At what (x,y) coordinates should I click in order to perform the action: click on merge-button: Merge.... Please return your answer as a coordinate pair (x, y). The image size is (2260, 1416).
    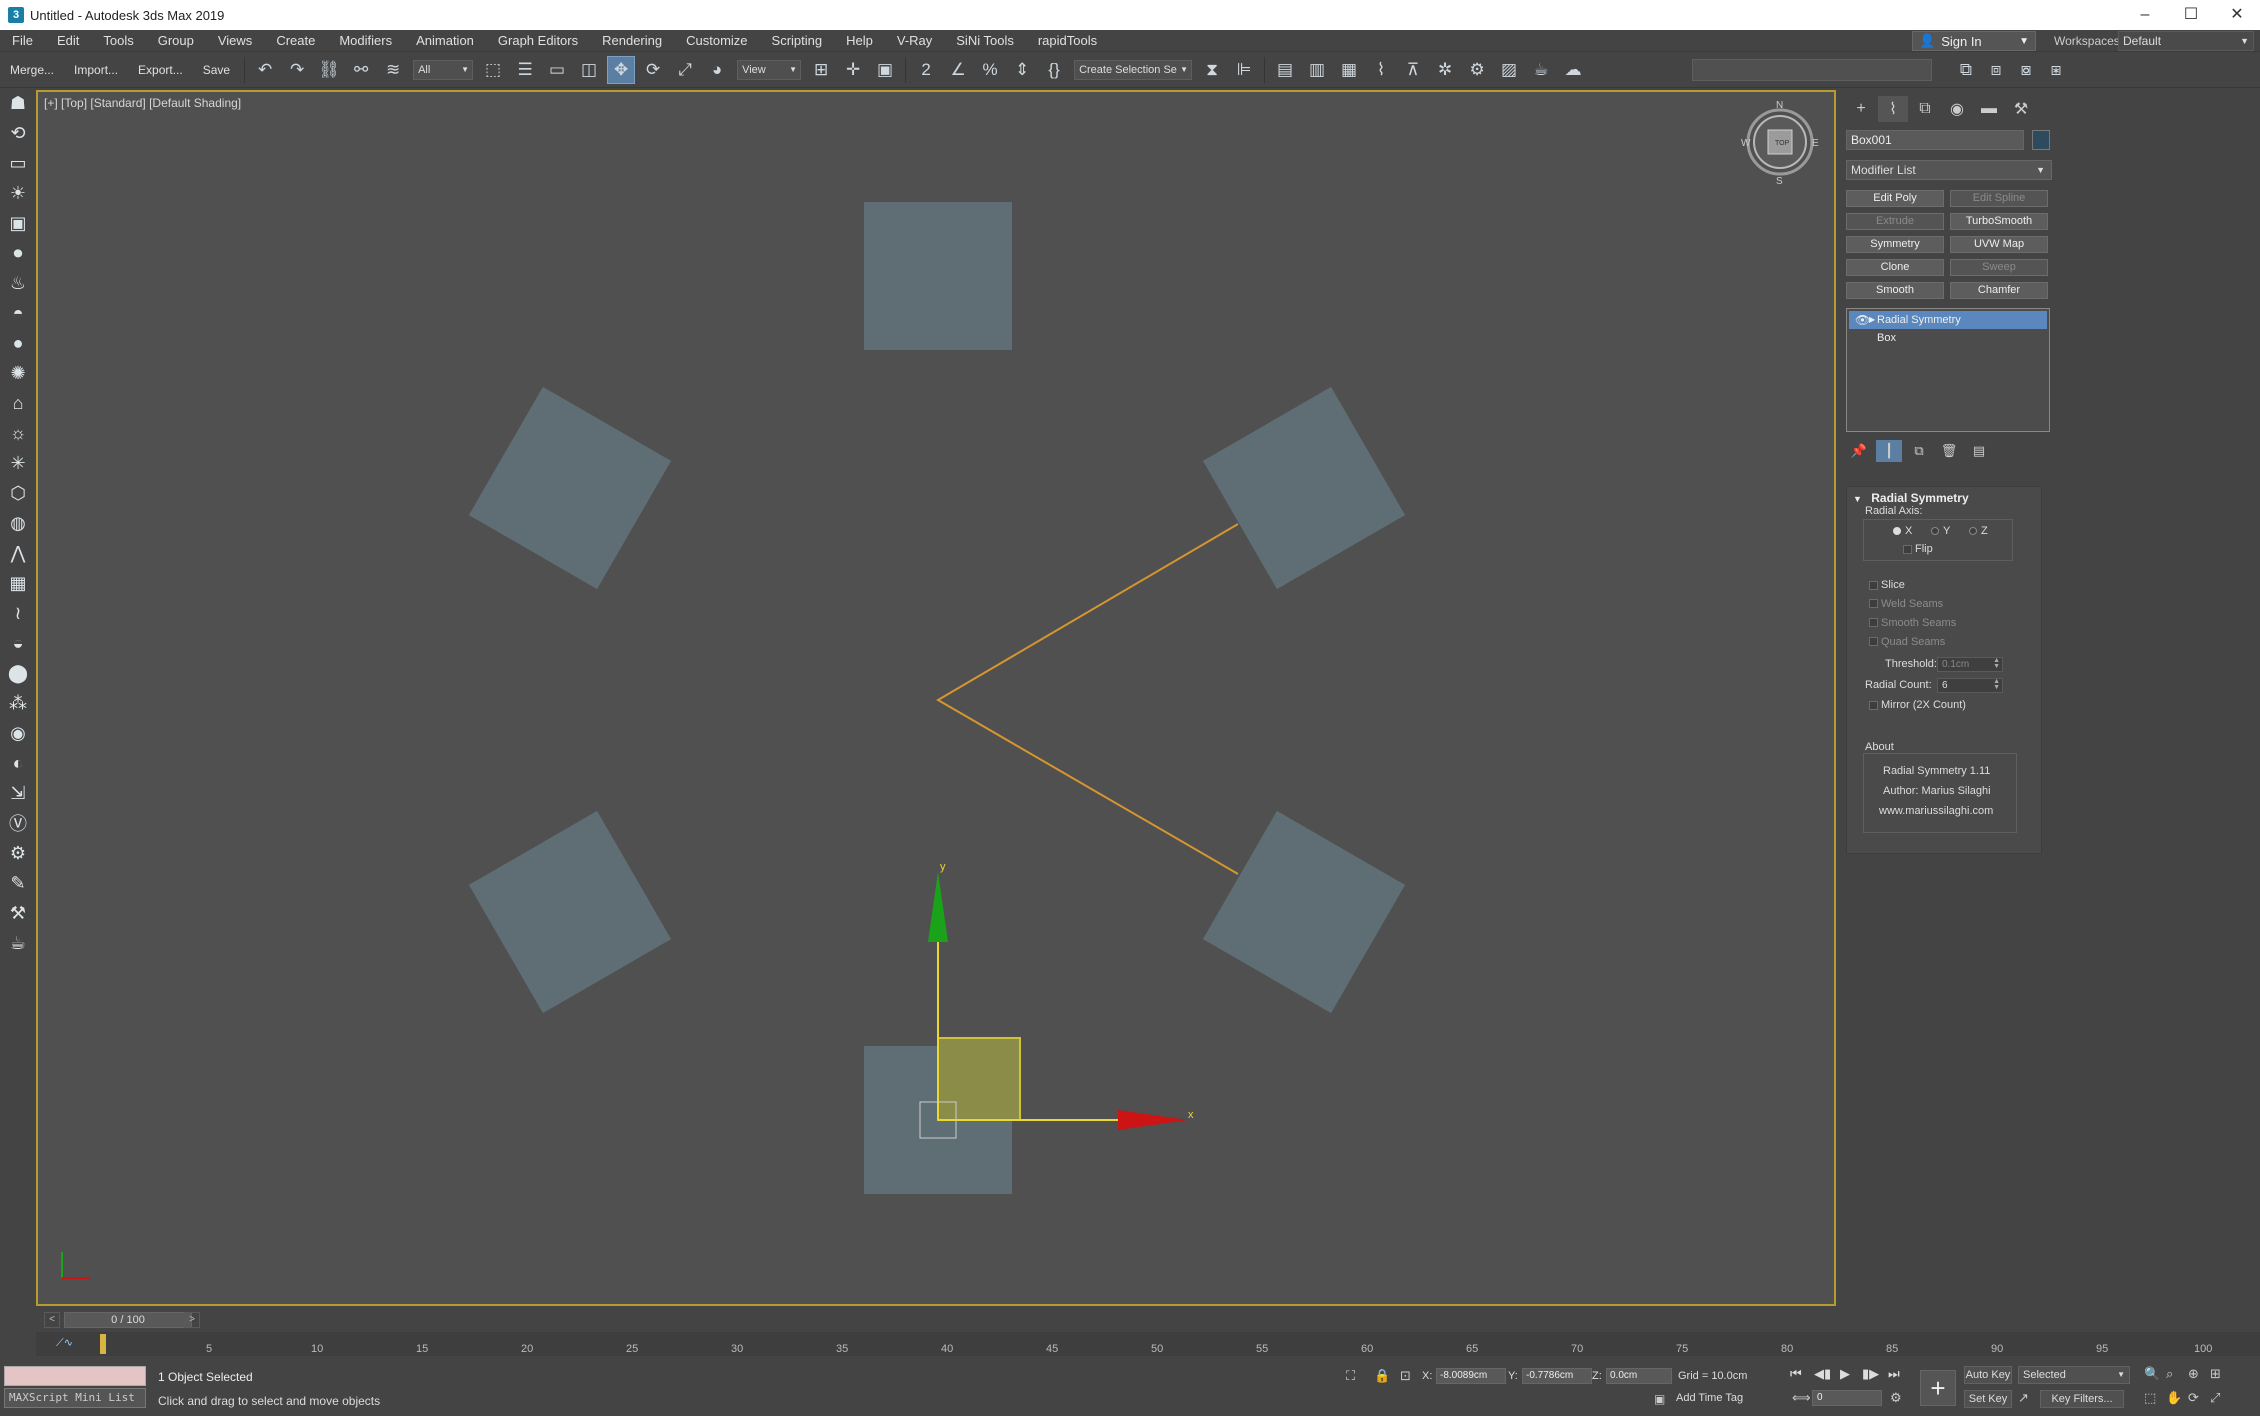
    Looking at the image, I should click on (32, 70).